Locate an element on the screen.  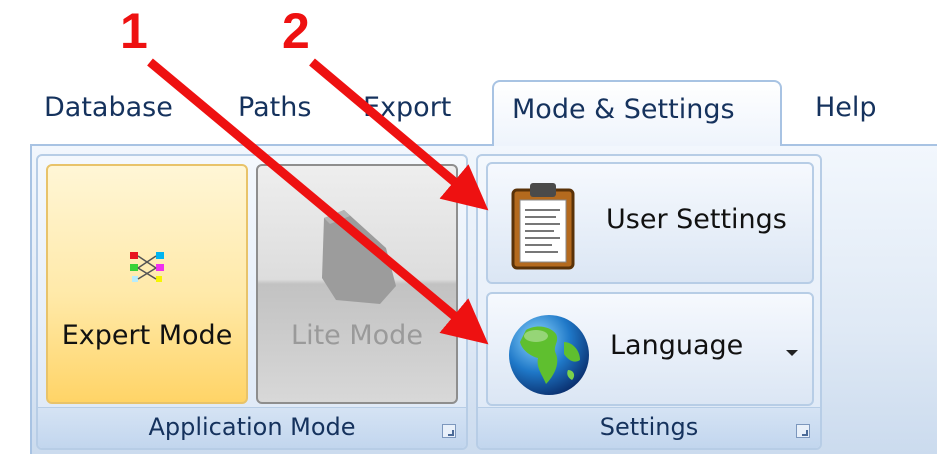
lite-mode-icon is located at coordinates (359, 257).